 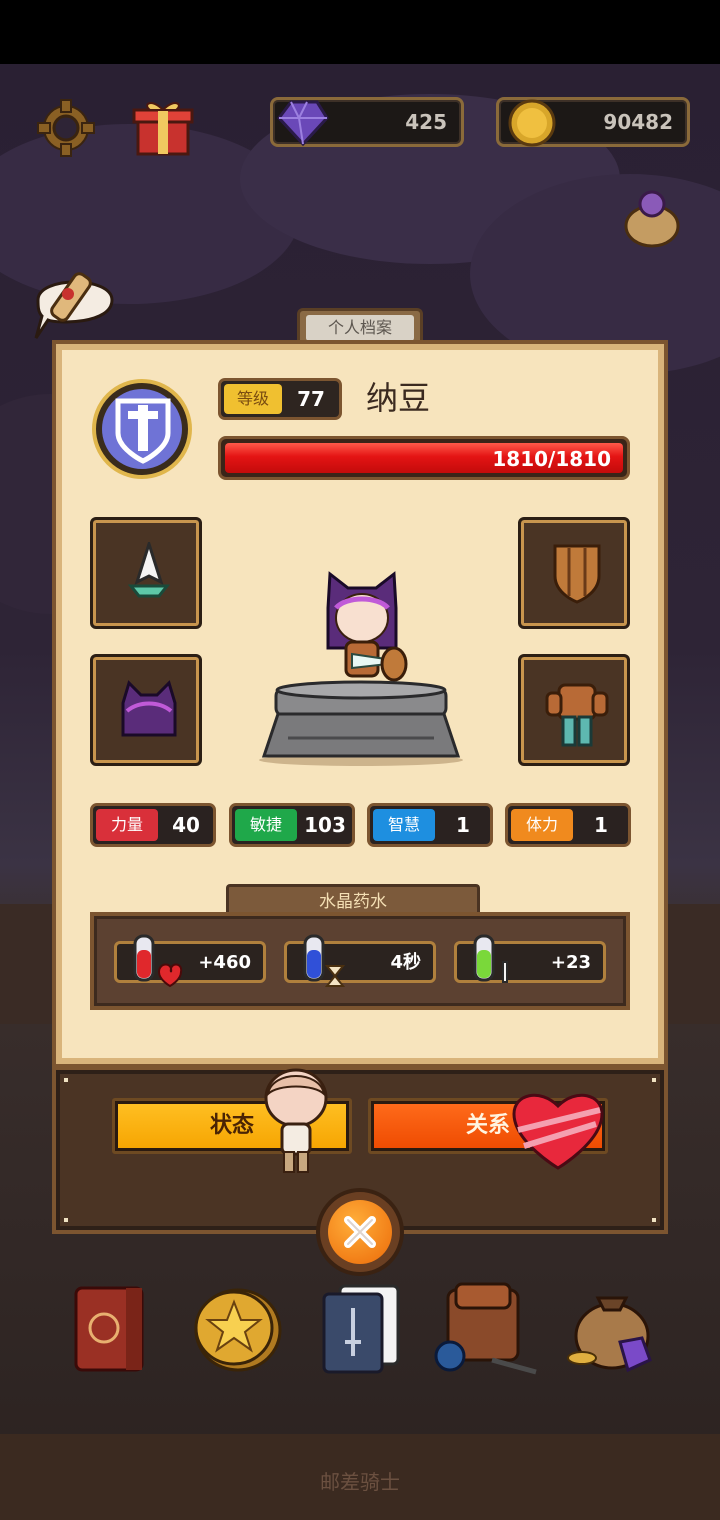 I want to click on stat-wisdom: 智慧 1, so click(x=430, y=825).